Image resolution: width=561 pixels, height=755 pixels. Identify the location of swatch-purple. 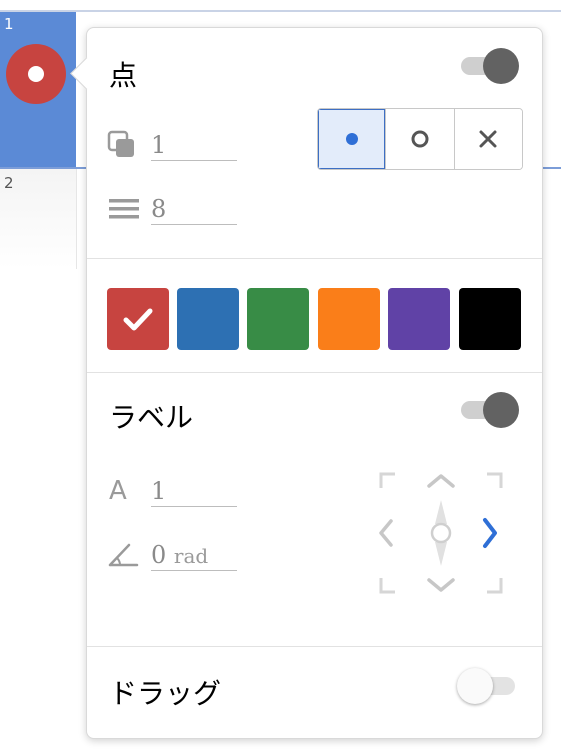
(419, 319).